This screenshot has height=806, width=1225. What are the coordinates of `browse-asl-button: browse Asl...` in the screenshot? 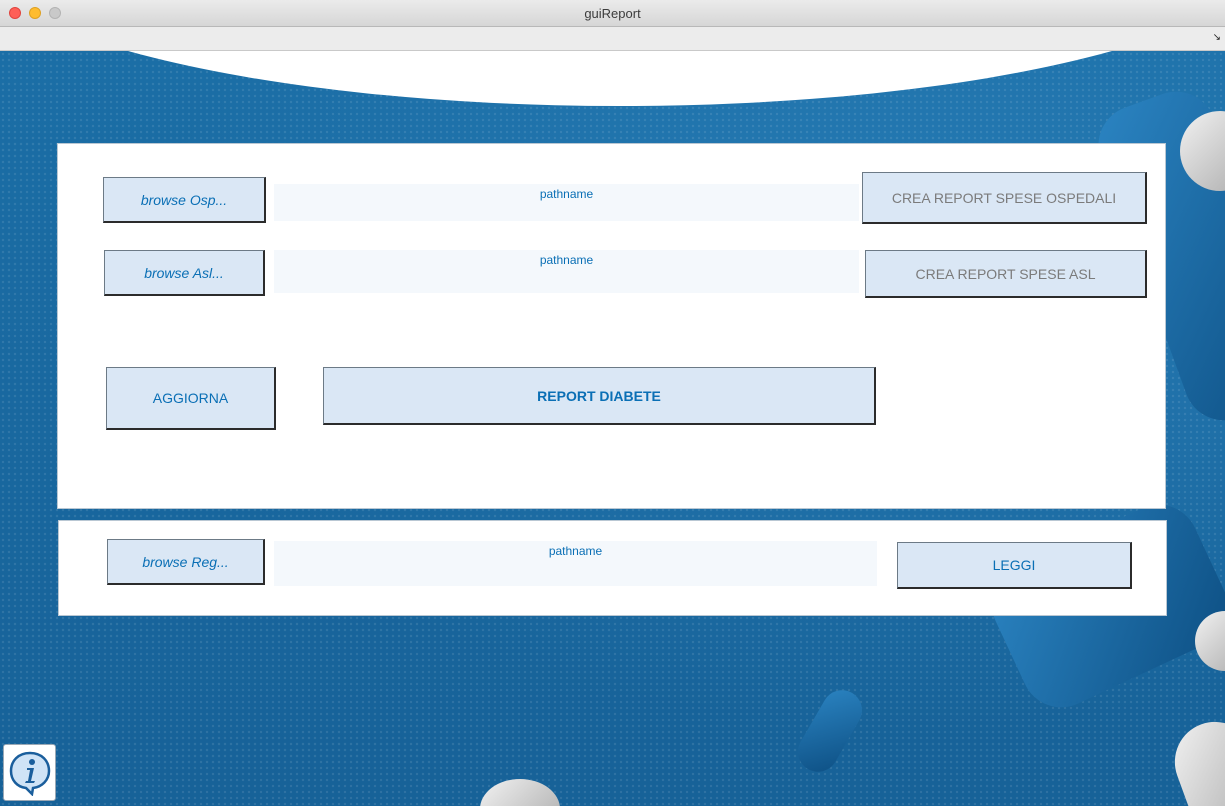 It's located at (184, 273).